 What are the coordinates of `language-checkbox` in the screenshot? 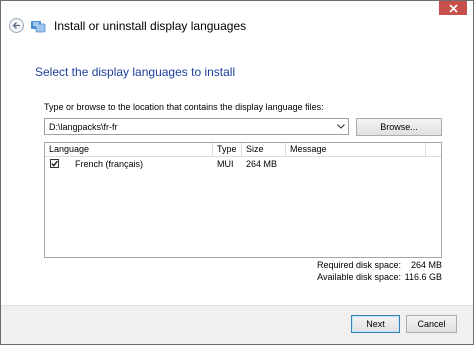 It's located at (54, 163).